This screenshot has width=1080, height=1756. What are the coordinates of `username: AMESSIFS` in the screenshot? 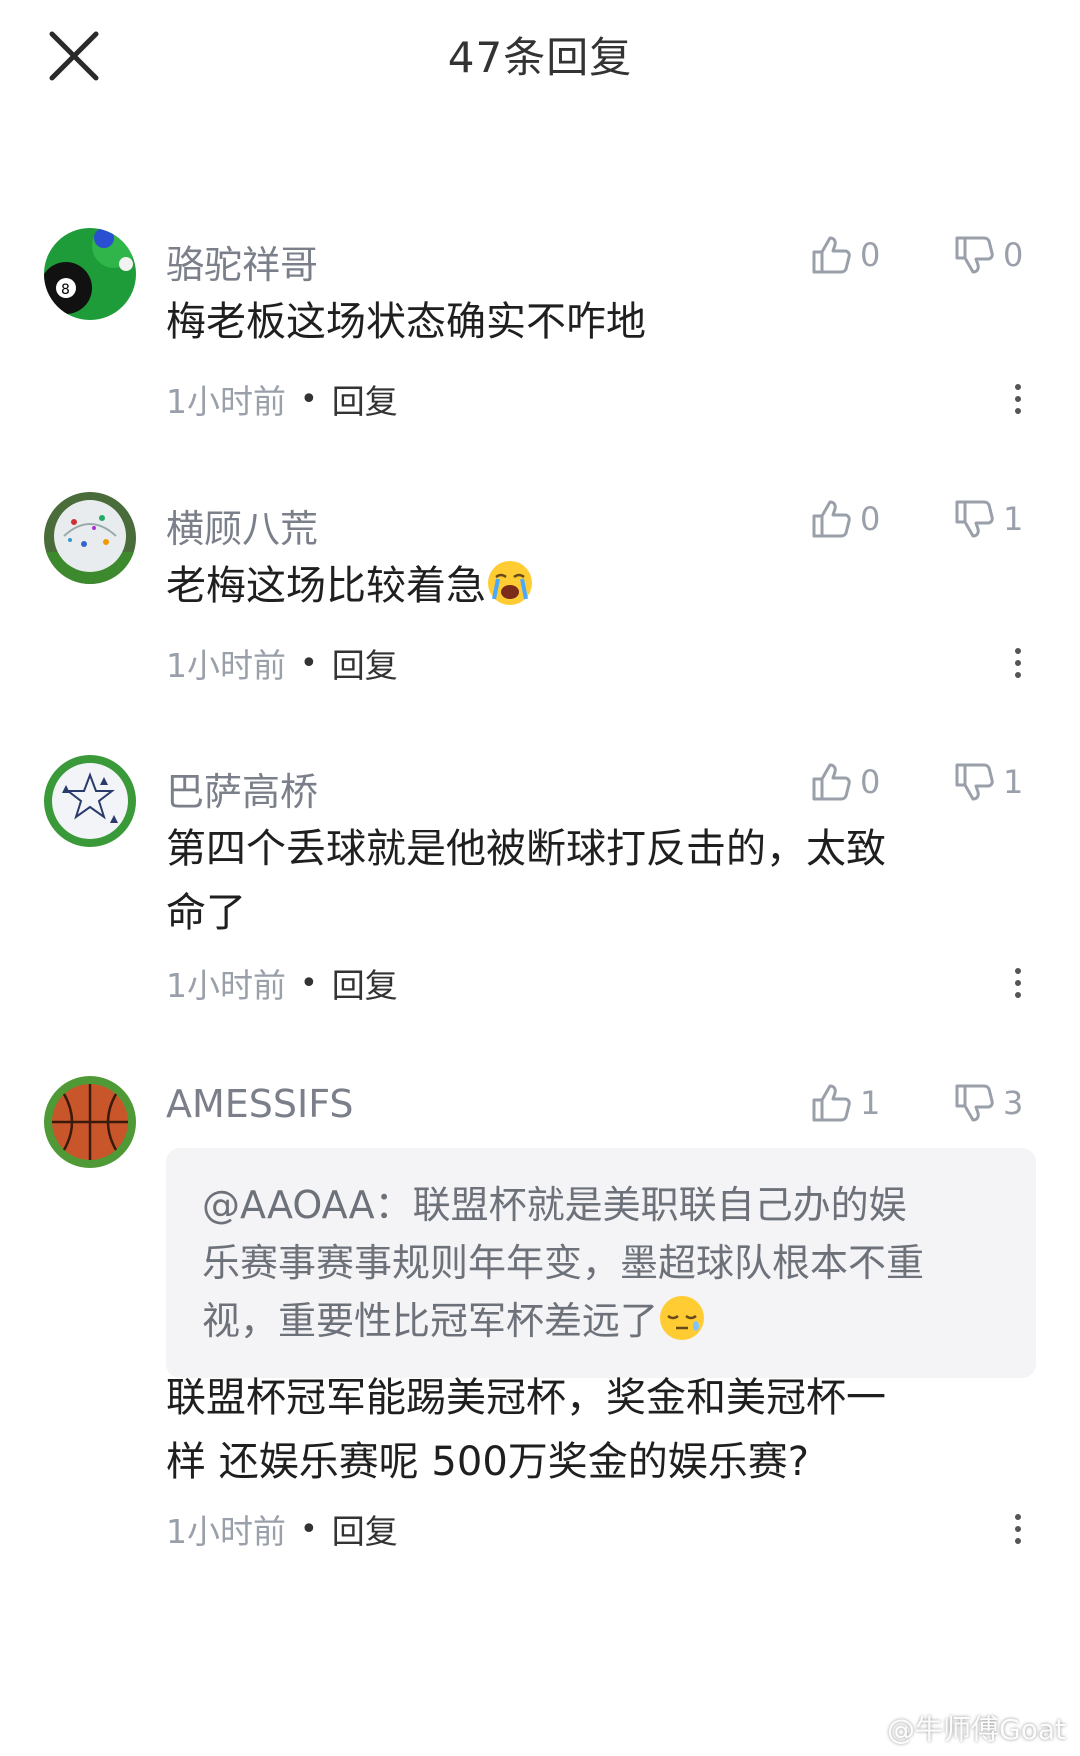 It's located at (260, 1104).